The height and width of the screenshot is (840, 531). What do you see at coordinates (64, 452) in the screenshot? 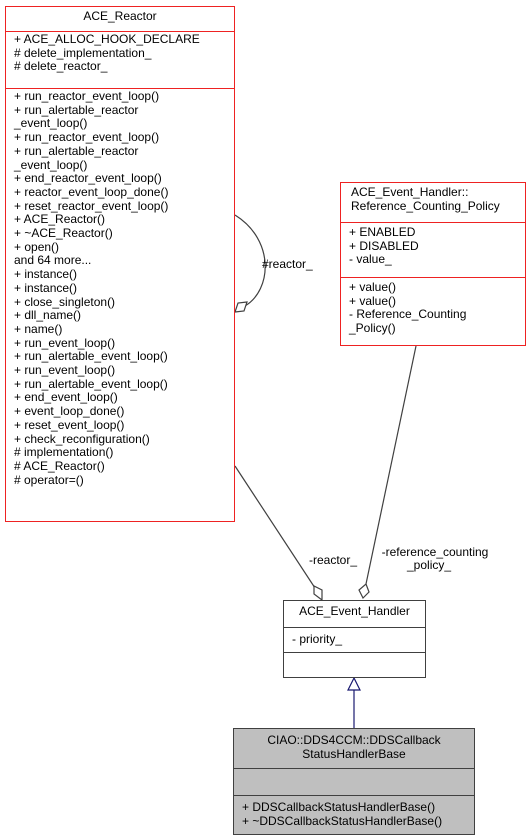
I see `method: # implementation()` at bounding box center [64, 452].